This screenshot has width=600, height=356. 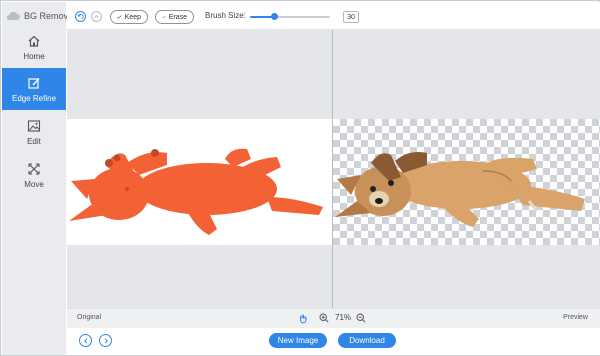 What do you see at coordinates (575, 317) in the screenshot?
I see `preview-label: Preview` at bounding box center [575, 317].